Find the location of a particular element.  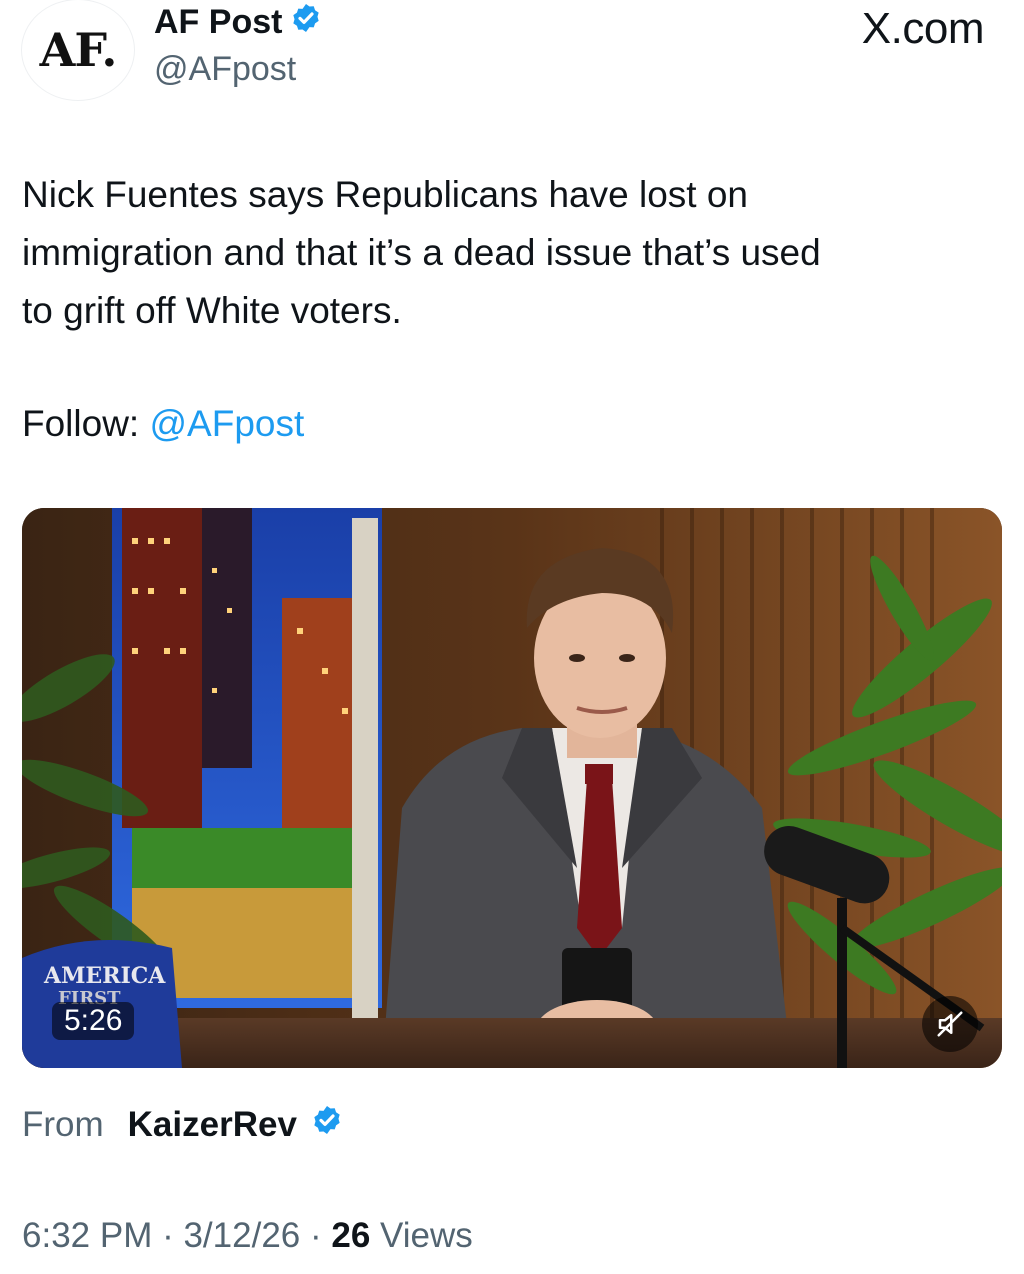

views-label: Views is located at coordinates (421, 1235).